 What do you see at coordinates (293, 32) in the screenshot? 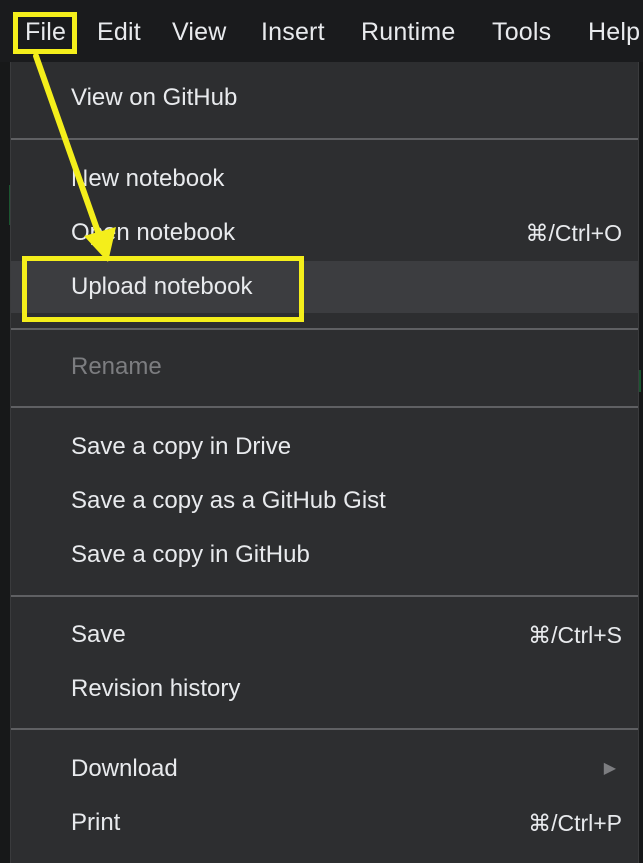
I see `menu-insert: Insert` at bounding box center [293, 32].